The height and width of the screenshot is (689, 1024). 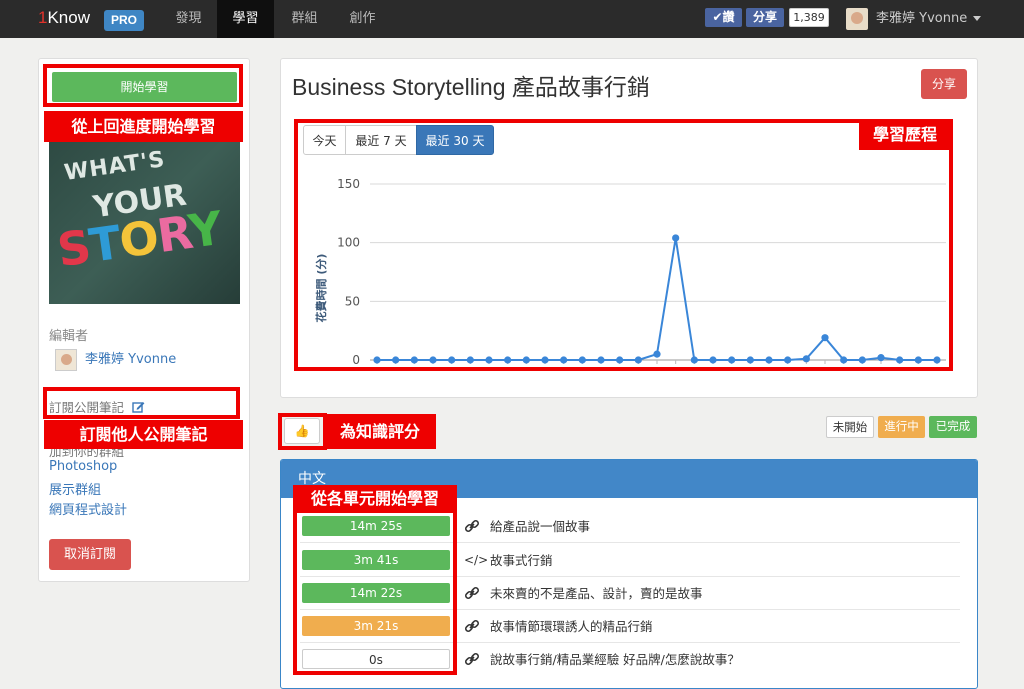 I want to click on user-menu: 李雅婷 Yvonne, so click(x=914, y=19).